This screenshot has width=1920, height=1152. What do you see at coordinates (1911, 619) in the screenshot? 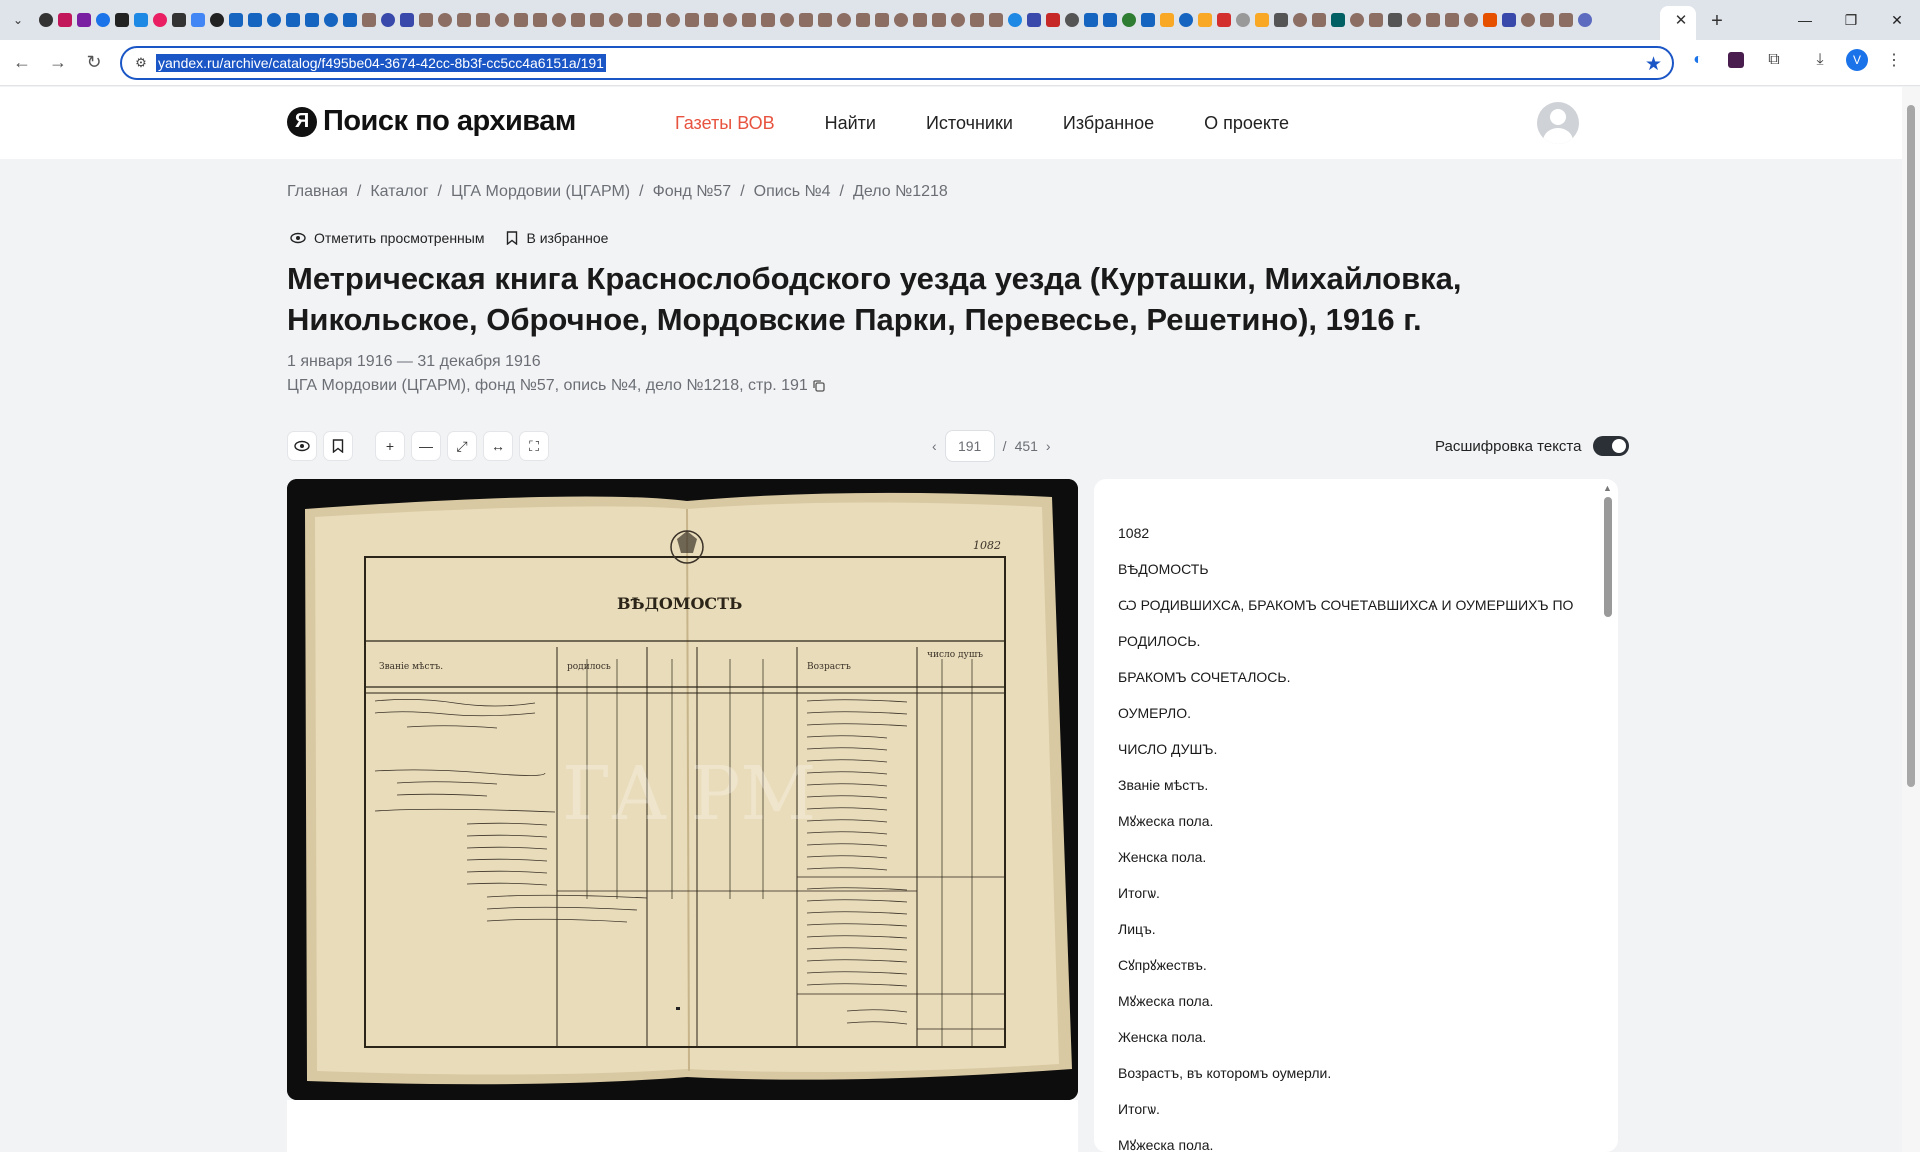
I see `page-scrollbar` at bounding box center [1911, 619].